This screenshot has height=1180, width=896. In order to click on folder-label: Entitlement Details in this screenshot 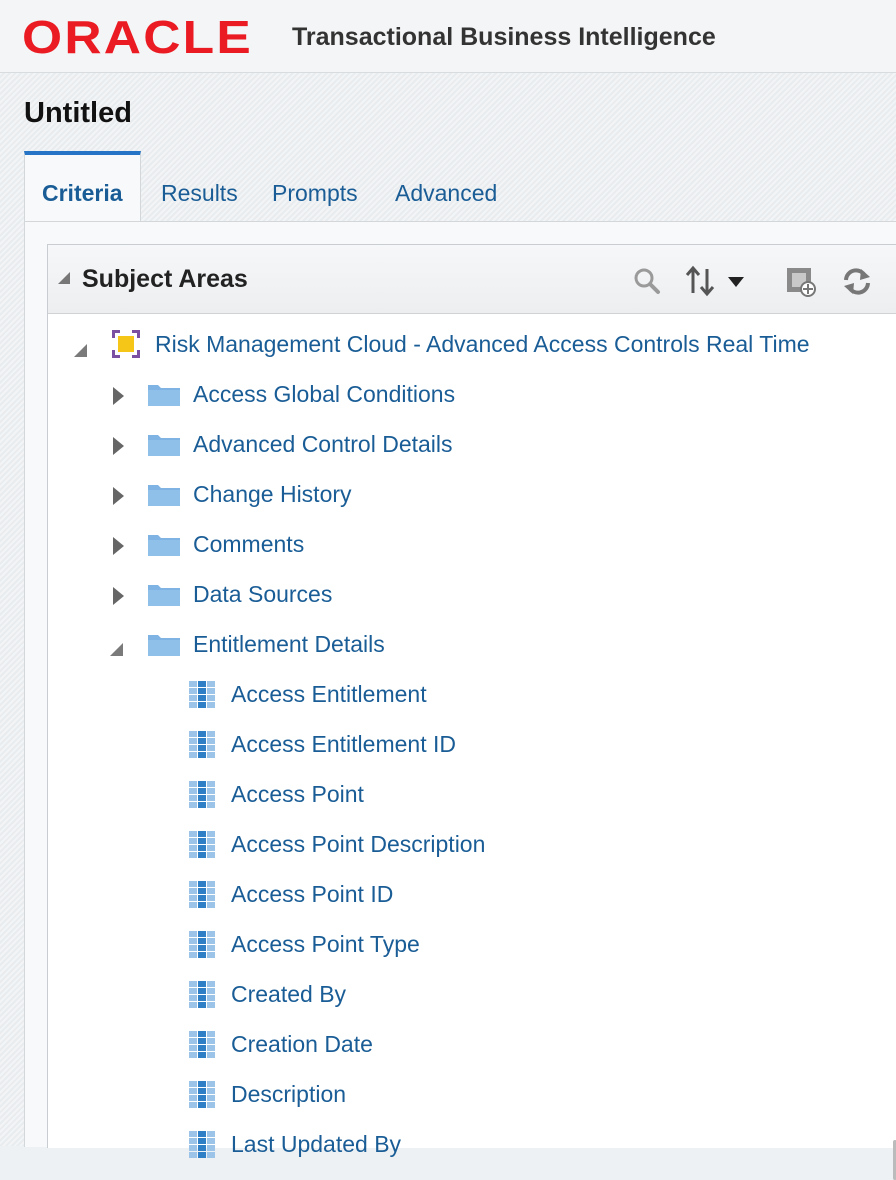, I will do `click(289, 644)`.